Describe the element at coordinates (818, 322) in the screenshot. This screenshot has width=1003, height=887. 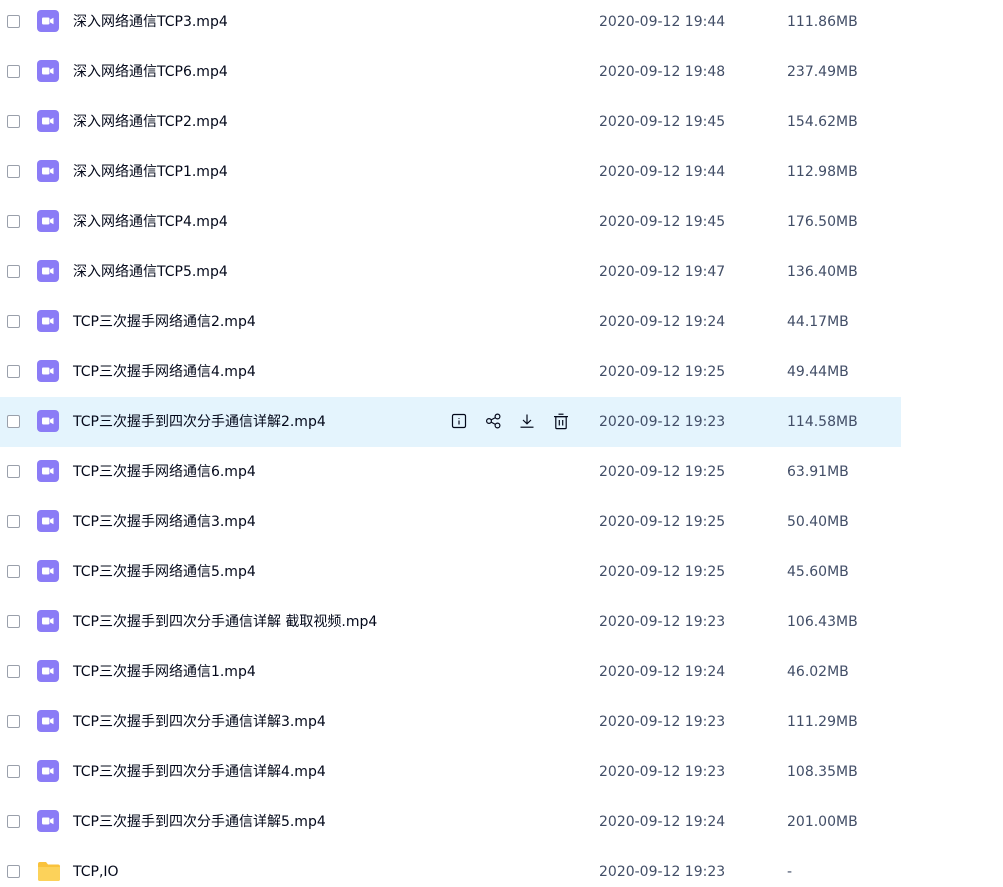
I see `file-size: 44.17MB` at that location.